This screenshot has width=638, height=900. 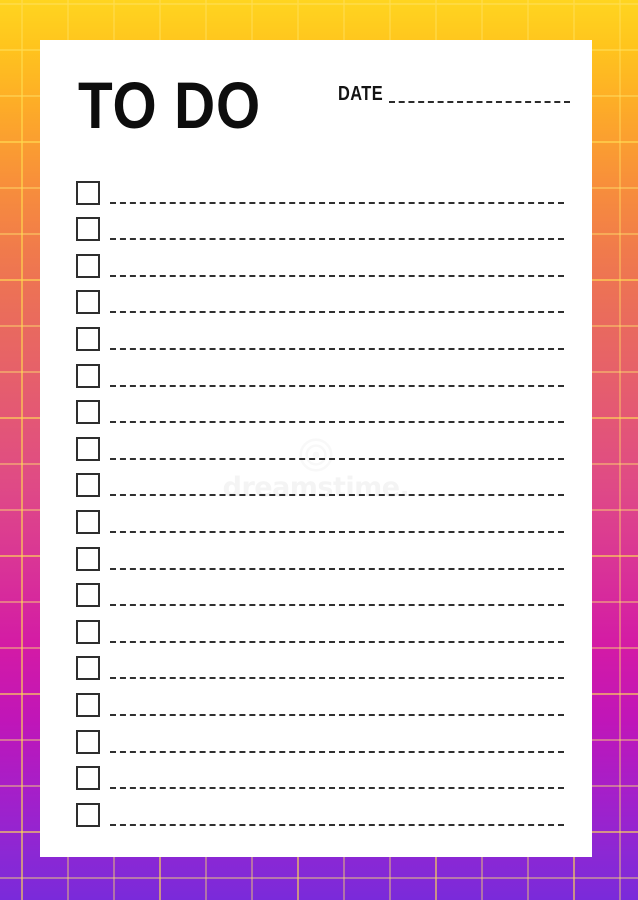 What do you see at coordinates (361, 94) in the screenshot?
I see `date-label: DATE` at bounding box center [361, 94].